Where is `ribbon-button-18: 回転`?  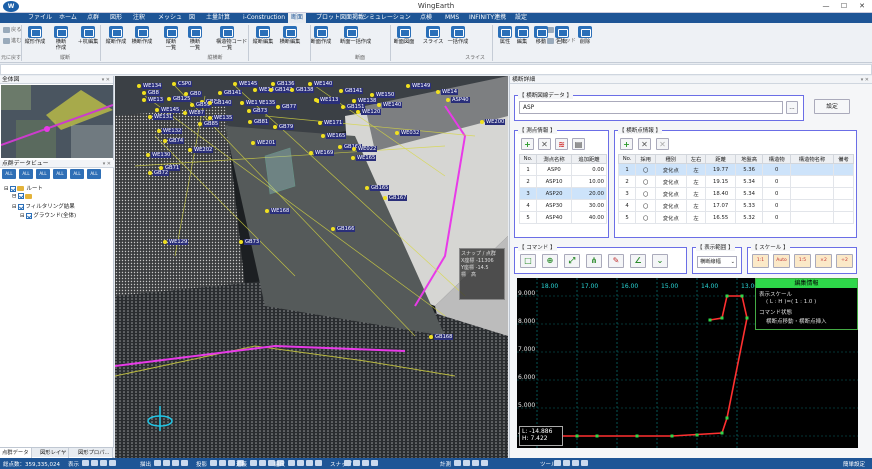 ribbon-button-18: 回転 is located at coordinates (562, 35).